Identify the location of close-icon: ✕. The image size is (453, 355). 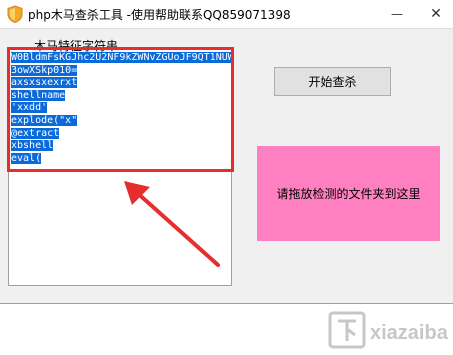
(436, 14).